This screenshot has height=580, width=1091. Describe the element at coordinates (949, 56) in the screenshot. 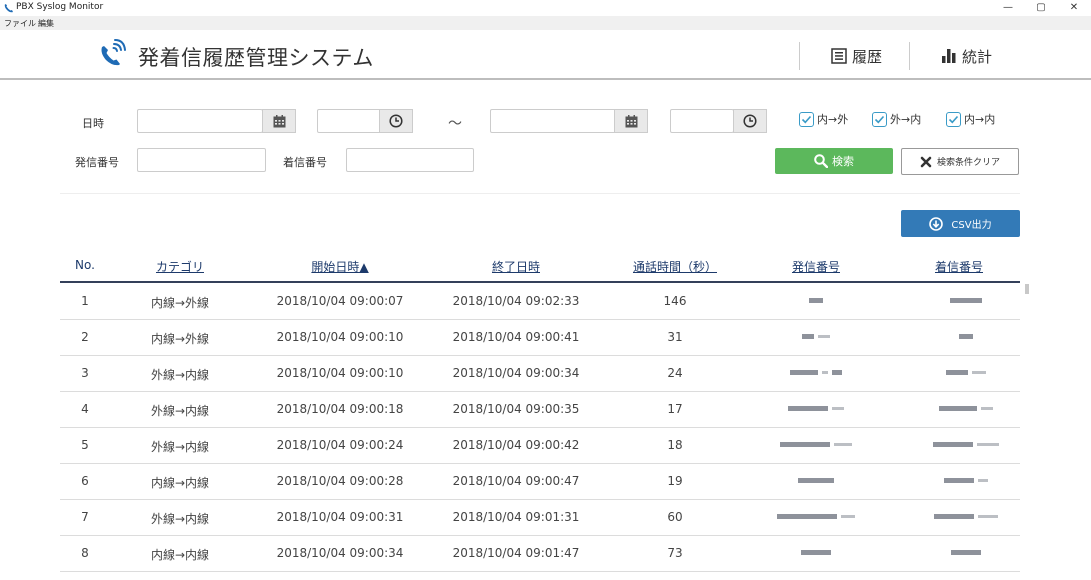

I see `bar-chart-icon` at that location.